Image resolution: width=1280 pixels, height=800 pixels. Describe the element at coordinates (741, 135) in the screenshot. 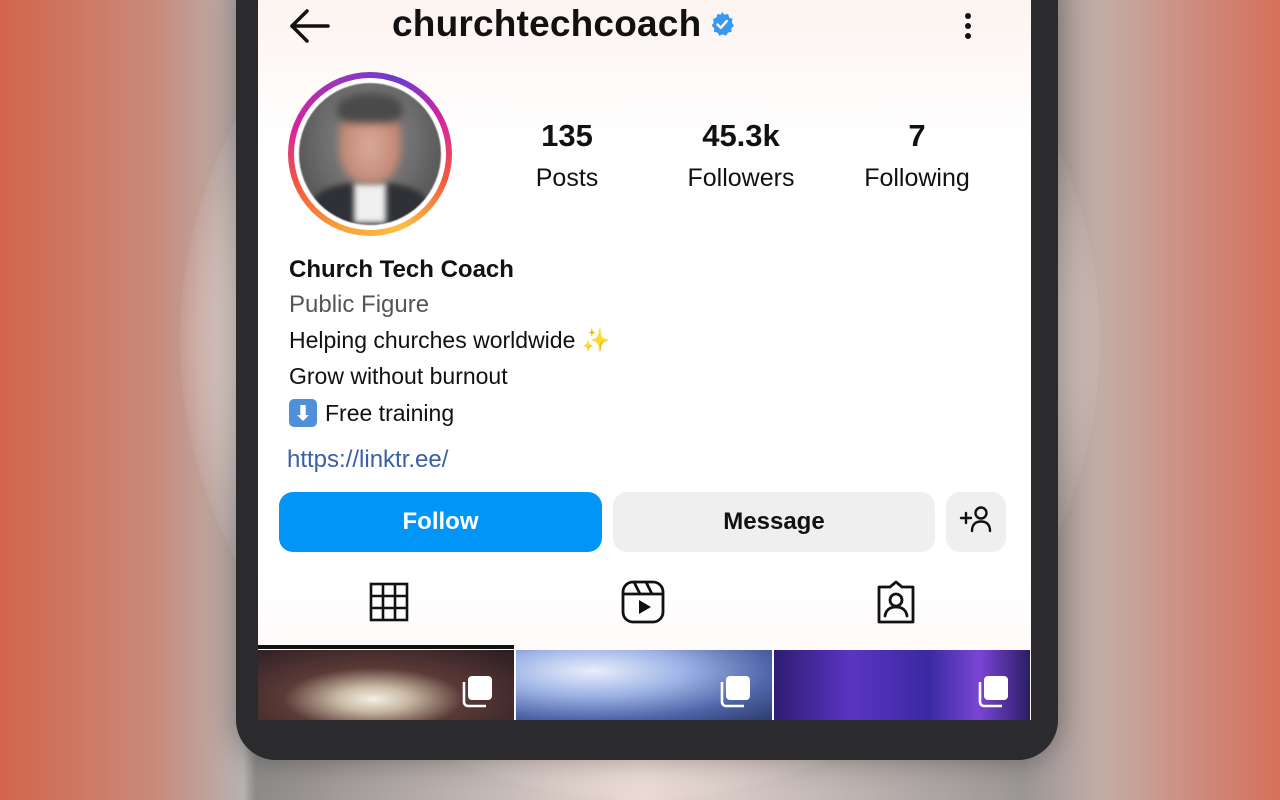

I see `followers-count: 45.3k` at that location.